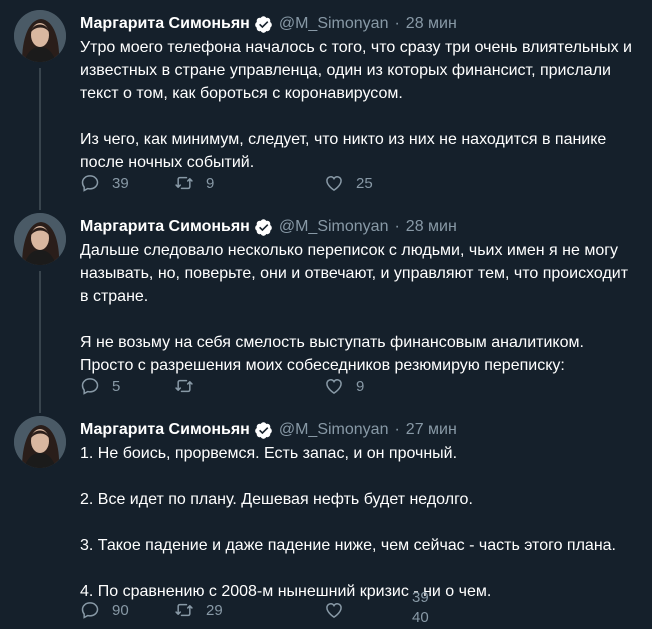 This screenshot has height=629, width=652. I want to click on like-count: 25, so click(364, 183).